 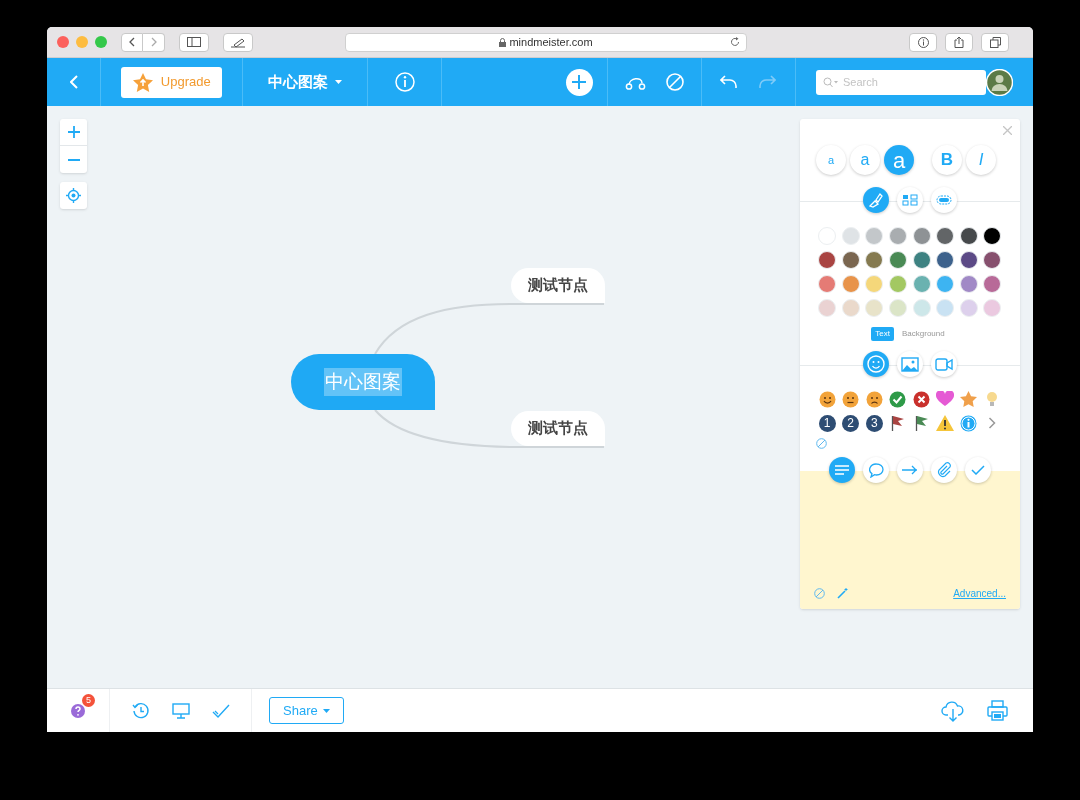 I want to click on help-icon, so click(x=78, y=710).